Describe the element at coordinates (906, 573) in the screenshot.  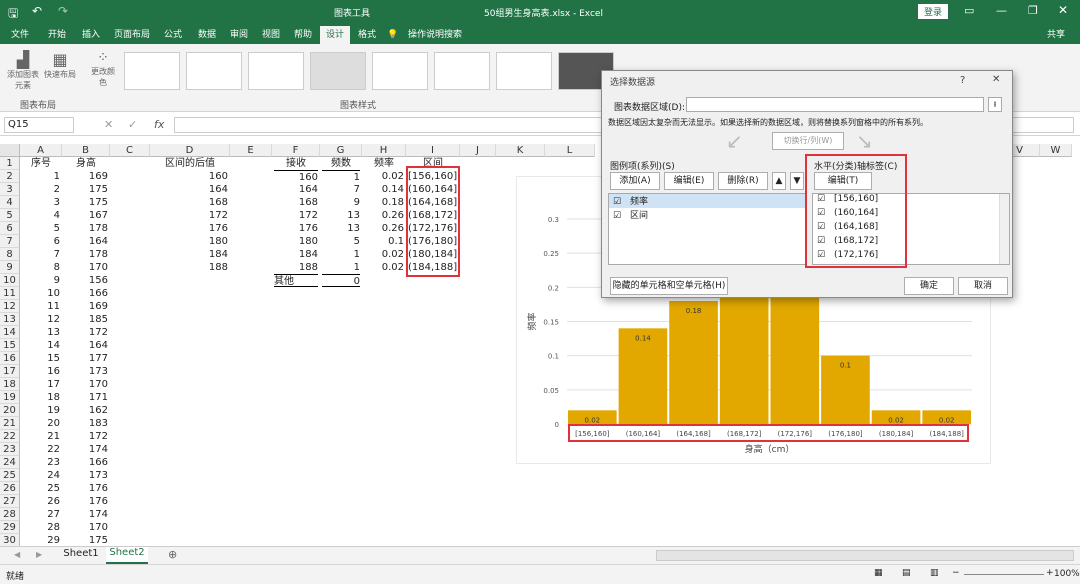
I see `page-layout-icon: ▤` at that location.